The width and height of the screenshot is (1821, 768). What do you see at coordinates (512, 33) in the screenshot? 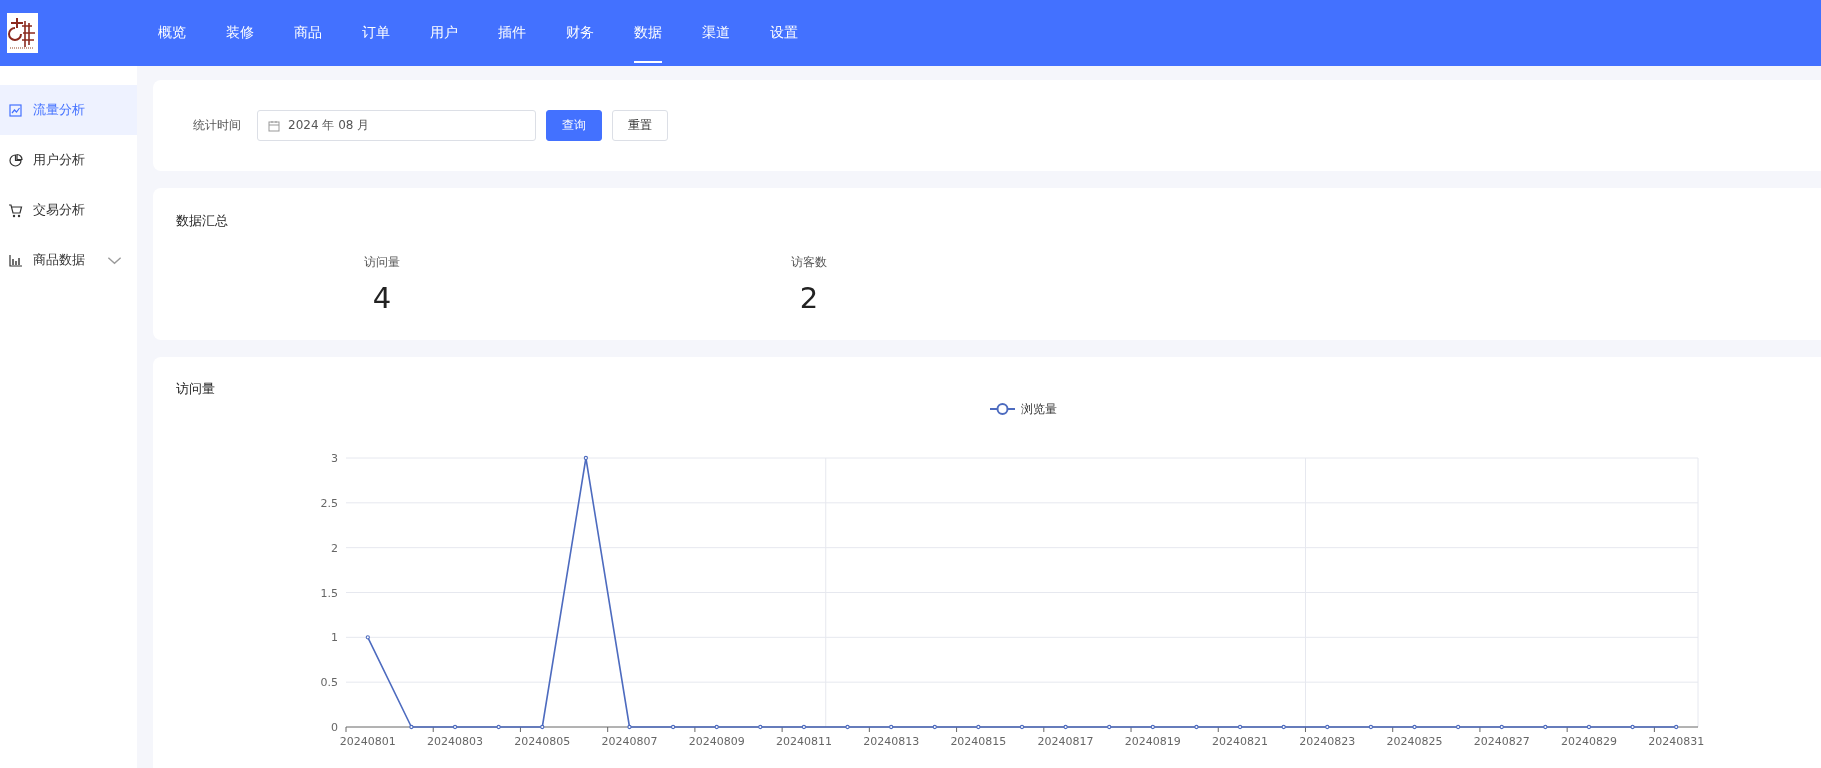
I see `nav-tab: 插件` at bounding box center [512, 33].